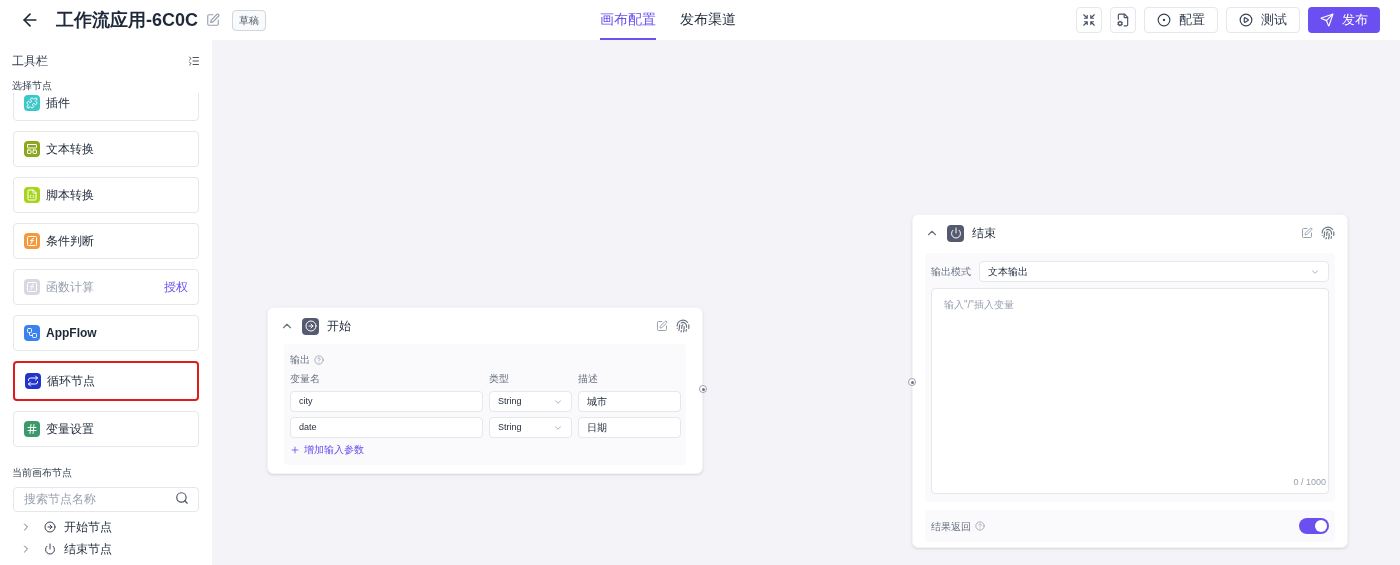  Describe the element at coordinates (386, 427) in the screenshot. I see `name-field: date` at that location.